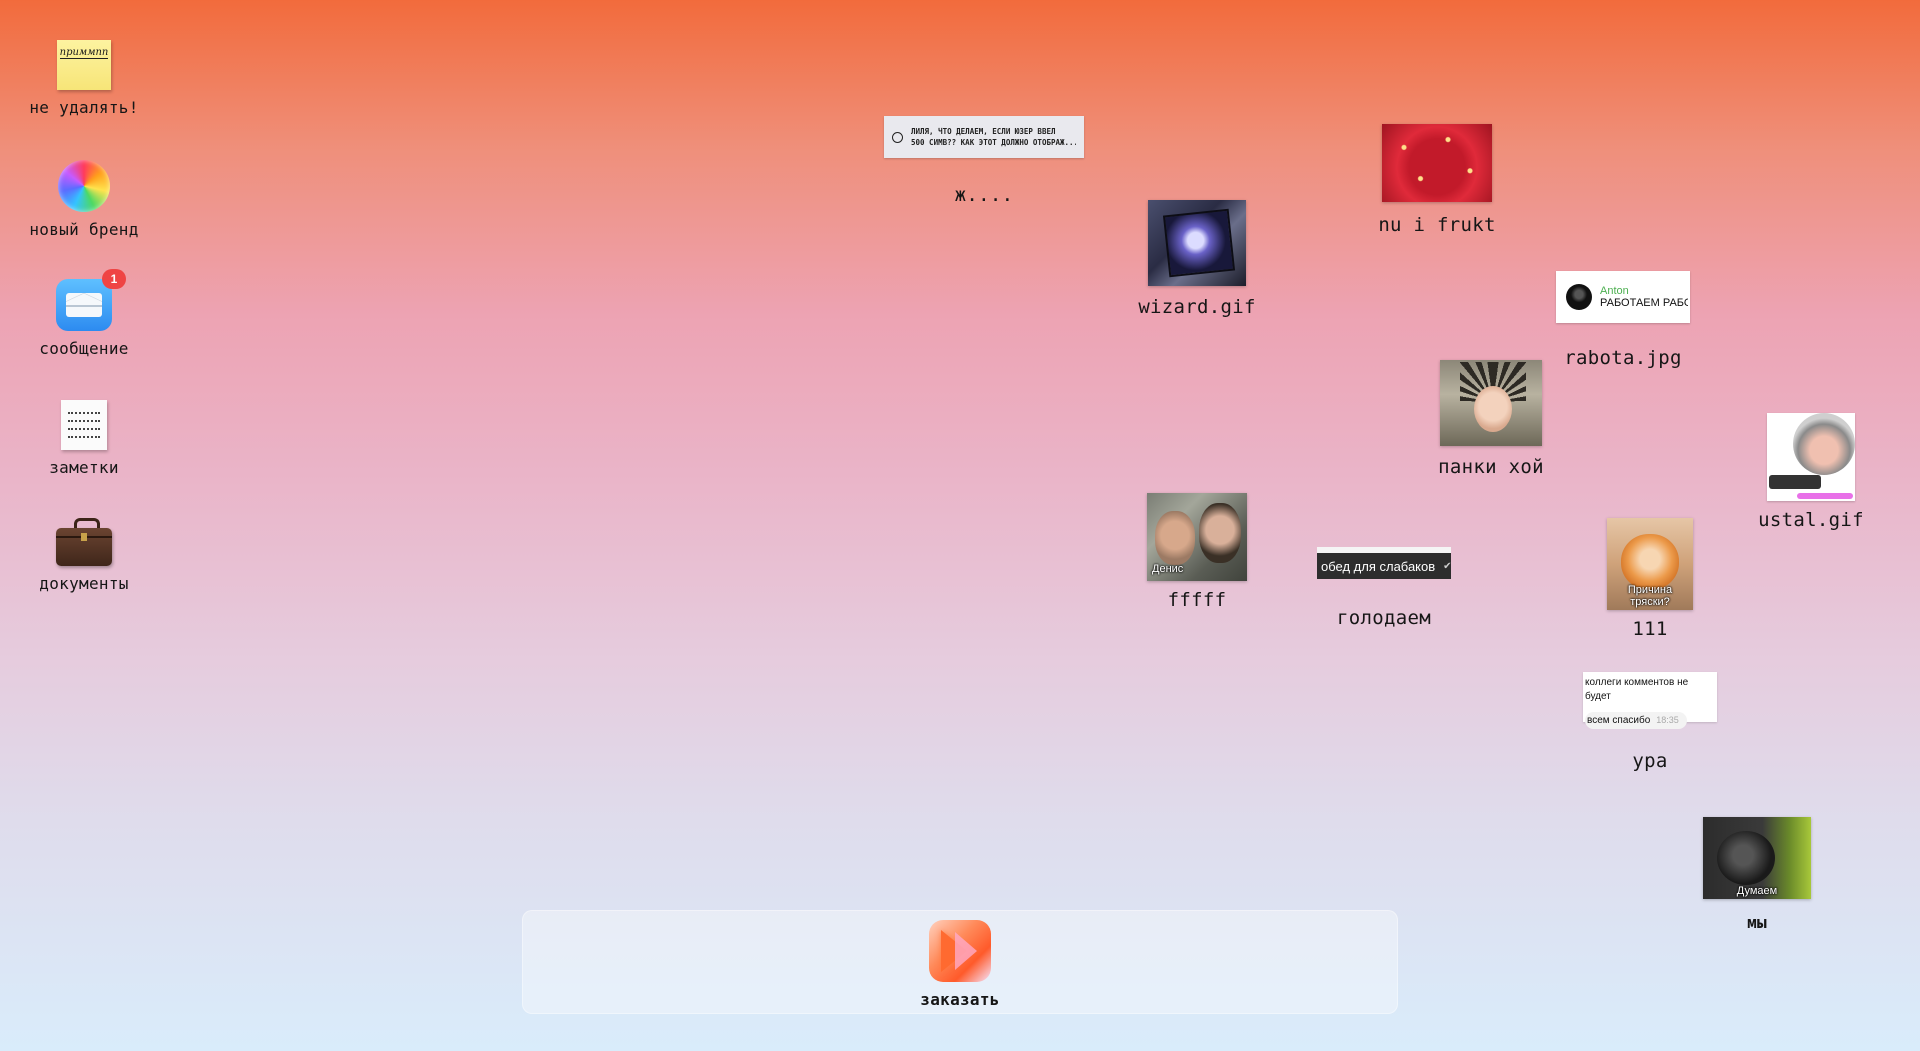 This screenshot has width=1920, height=1051. I want to click on desktop-icon-sticky: приммпп не удалять!, so click(84, 78).